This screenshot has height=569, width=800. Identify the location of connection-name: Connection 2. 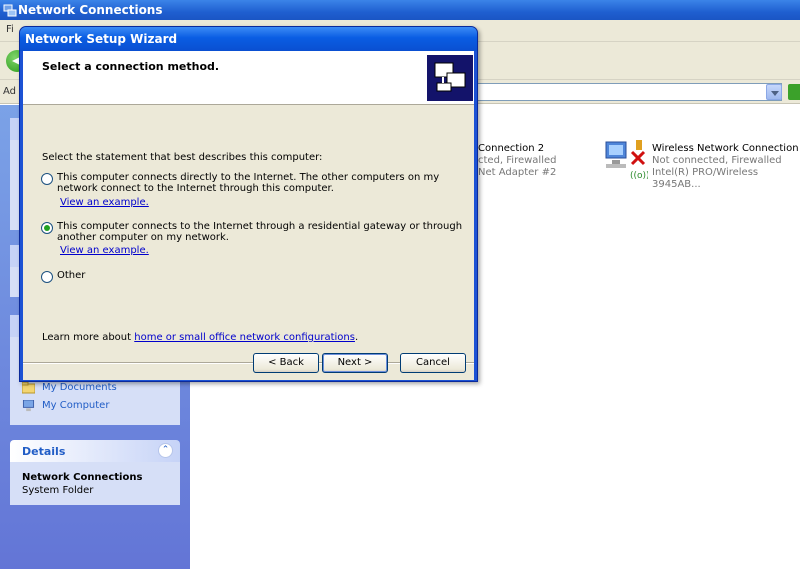
(511, 148).